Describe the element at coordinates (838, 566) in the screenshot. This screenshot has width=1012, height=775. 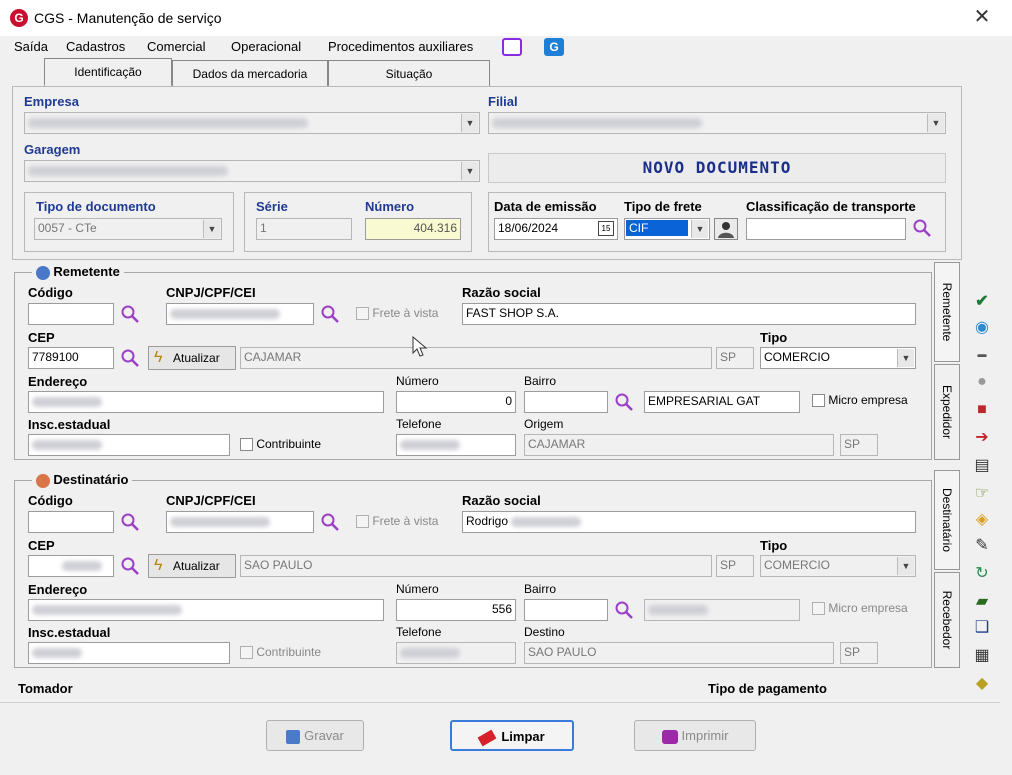
I see `dest-tipo-select: COMERCIO ▼` at that location.